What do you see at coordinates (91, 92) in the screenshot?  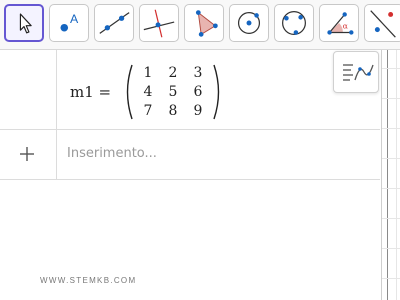 I see `matrix-label: m1 =` at bounding box center [91, 92].